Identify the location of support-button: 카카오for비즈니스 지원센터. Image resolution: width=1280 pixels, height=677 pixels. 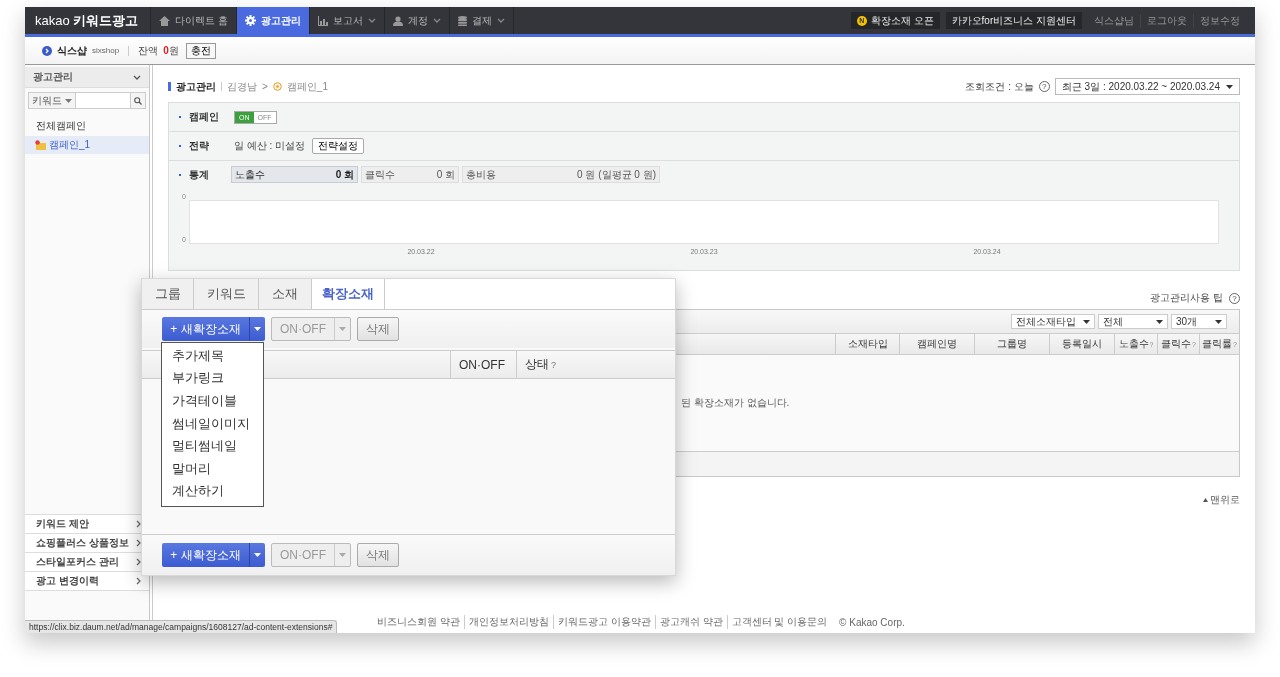
(1013, 20).